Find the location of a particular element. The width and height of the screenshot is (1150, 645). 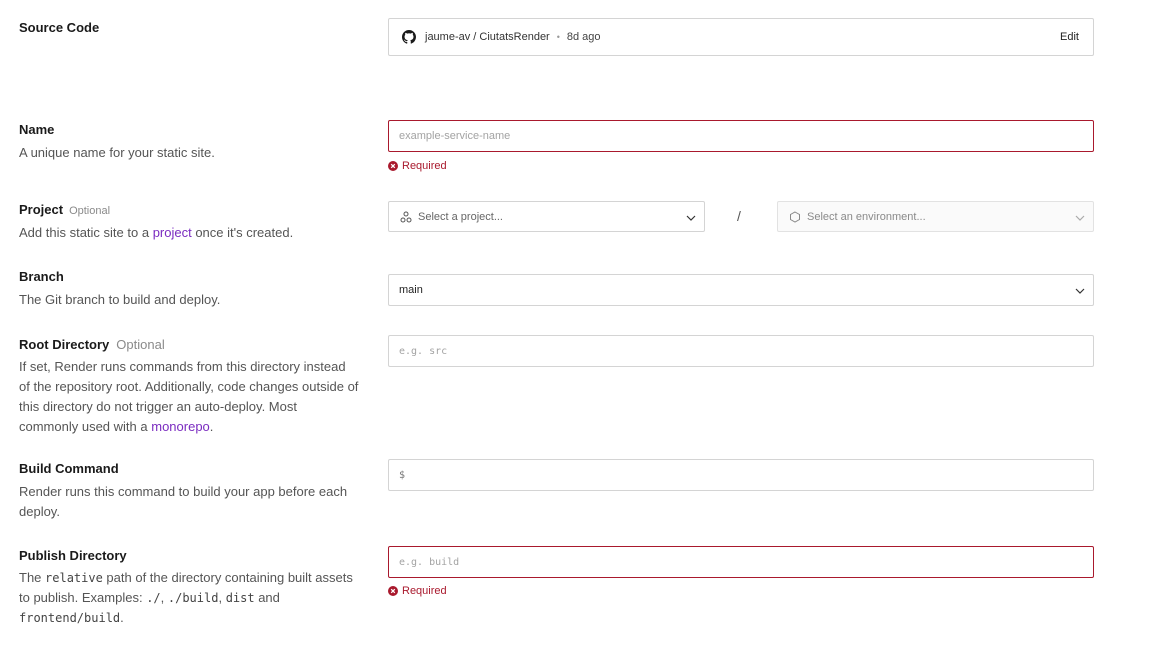

project-desc-prefix: Add this static site to a is located at coordinates (86, 232).